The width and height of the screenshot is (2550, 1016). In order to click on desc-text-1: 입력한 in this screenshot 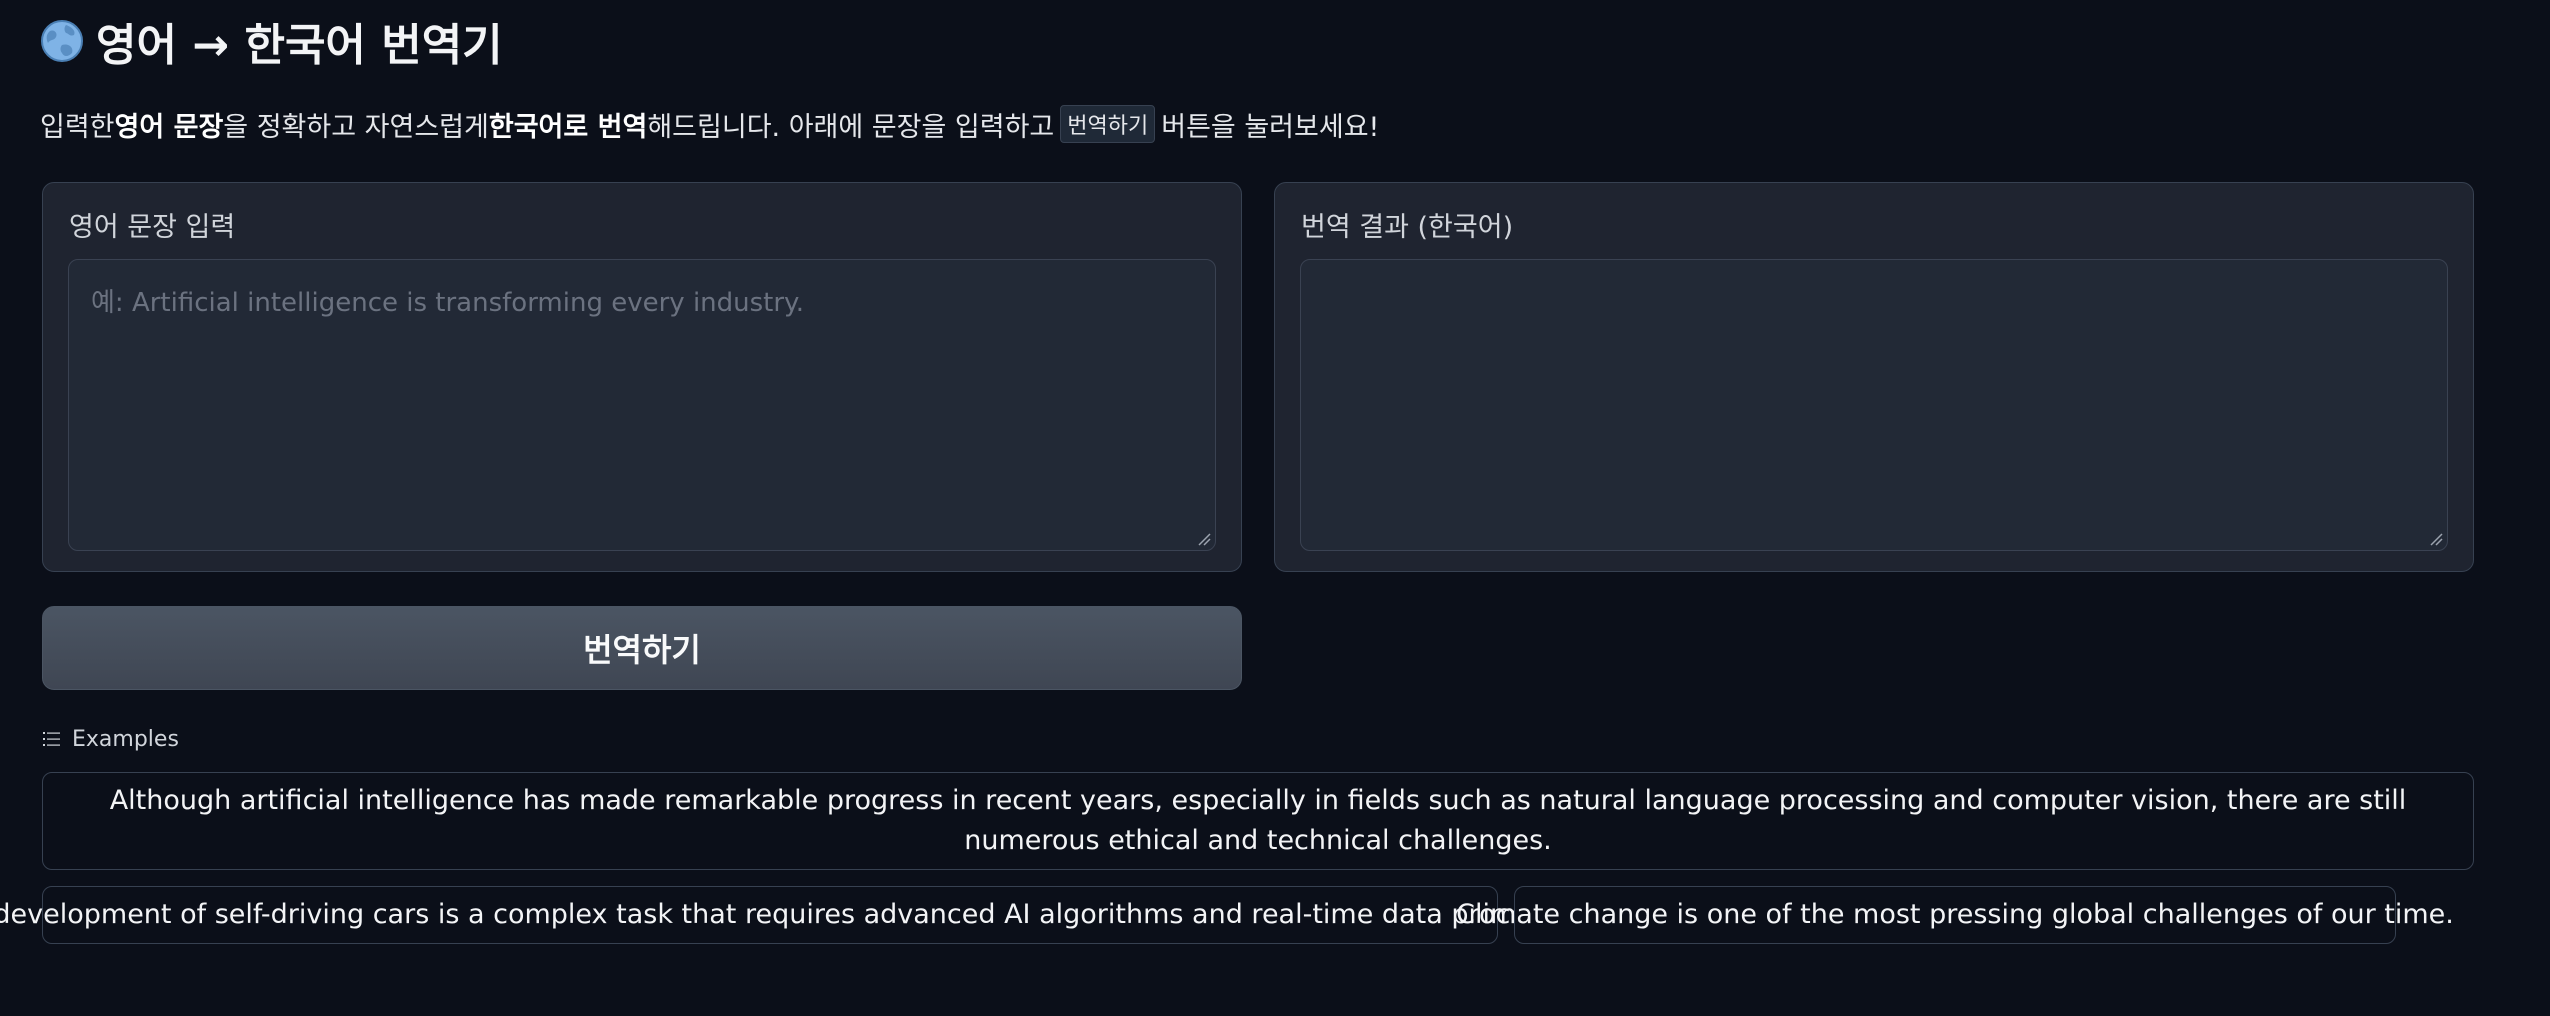, I will do `click(77, 127)`.